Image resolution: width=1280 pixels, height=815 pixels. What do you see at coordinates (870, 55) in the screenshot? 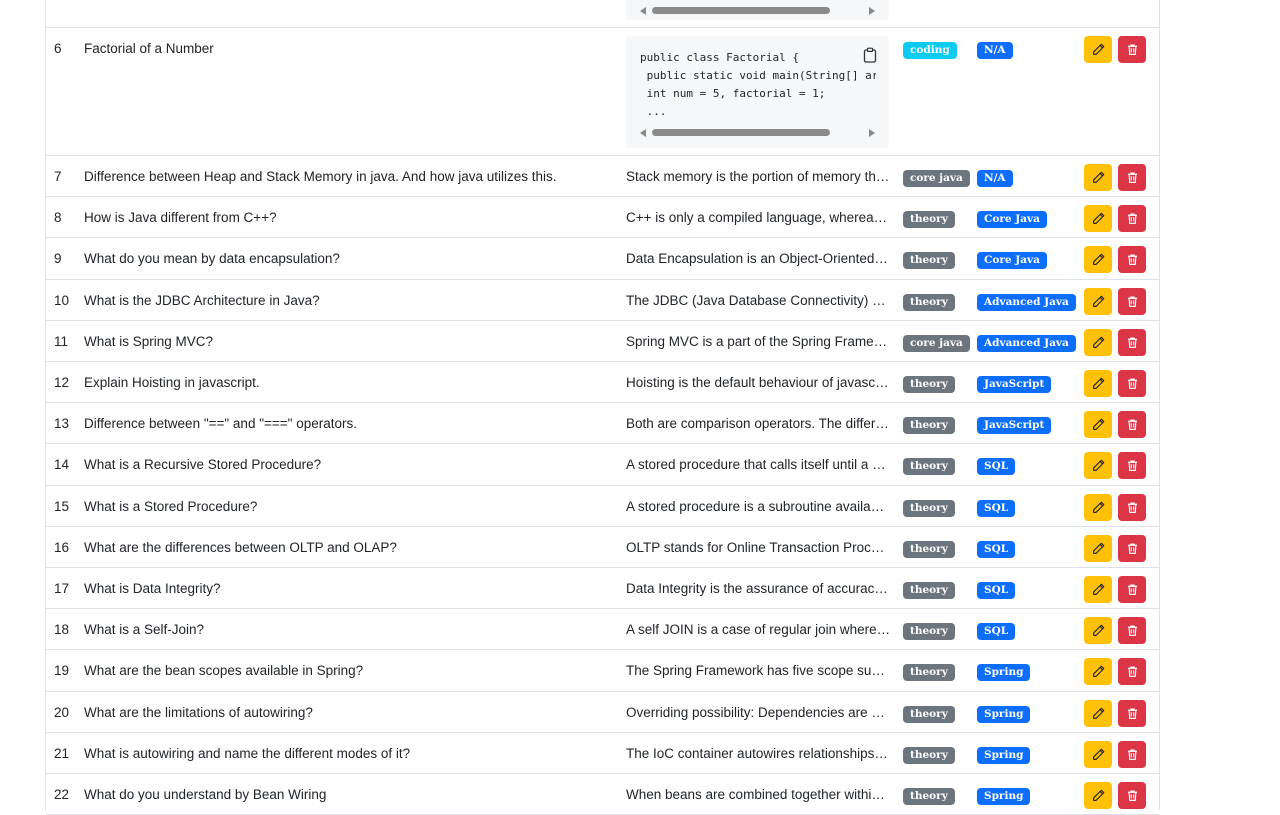
I see `clipboard-icon` at bounding box center [870, 55].